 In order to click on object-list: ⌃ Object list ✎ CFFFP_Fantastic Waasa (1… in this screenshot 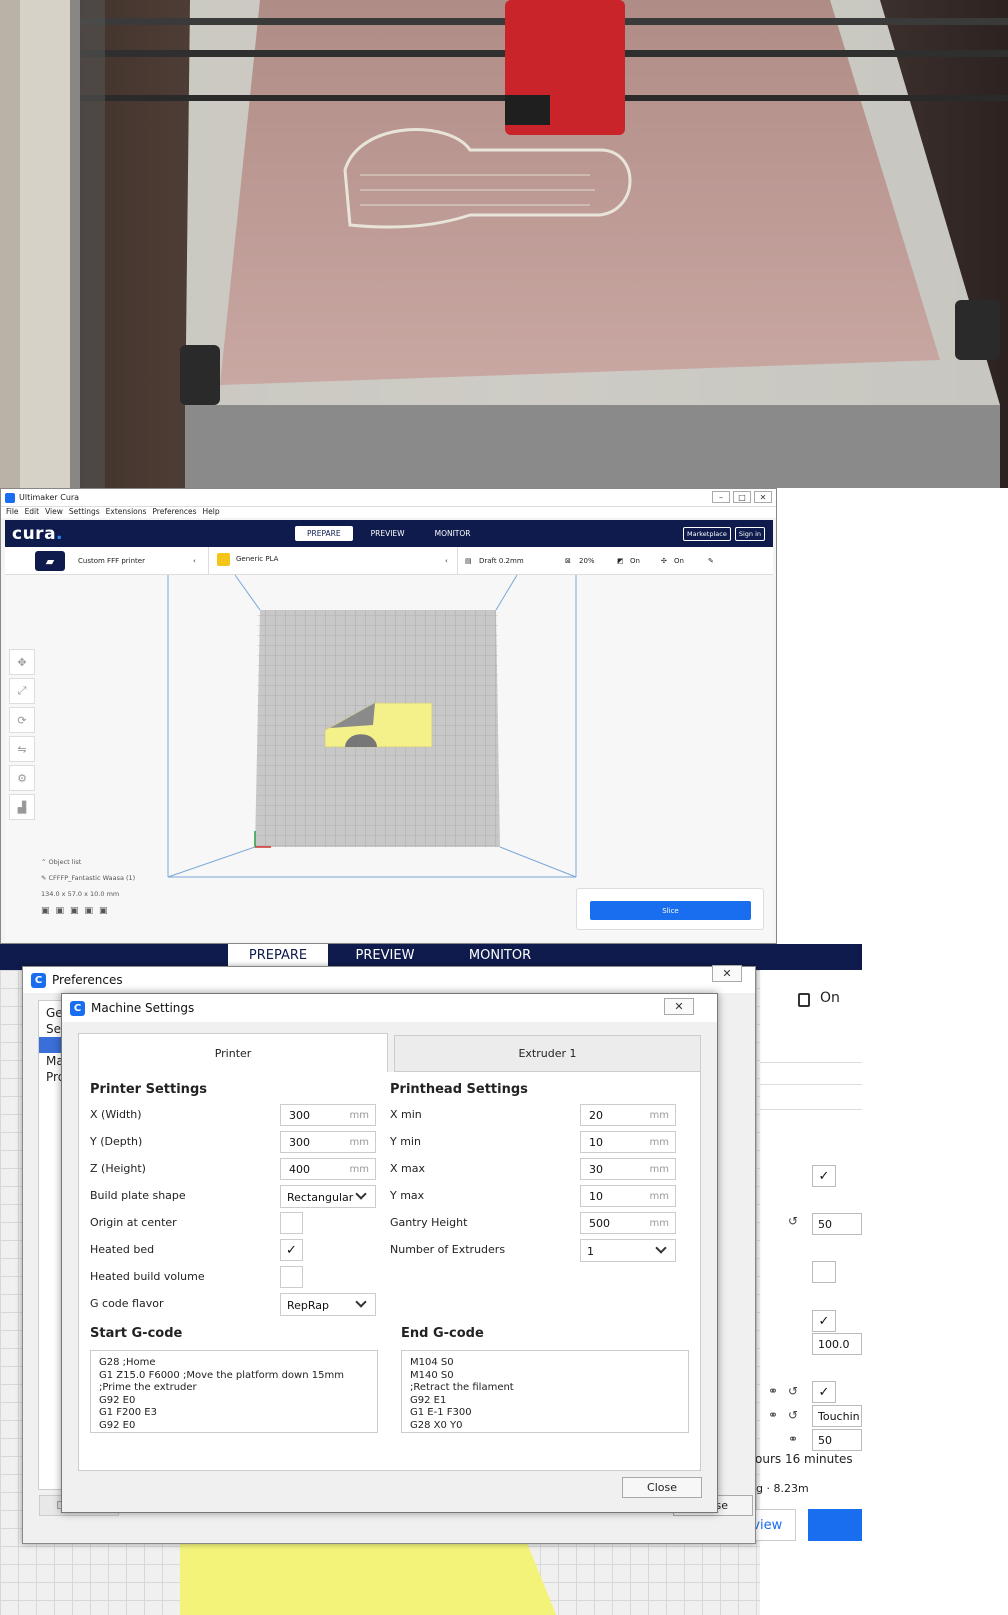, I will do `click(88, 891)`.